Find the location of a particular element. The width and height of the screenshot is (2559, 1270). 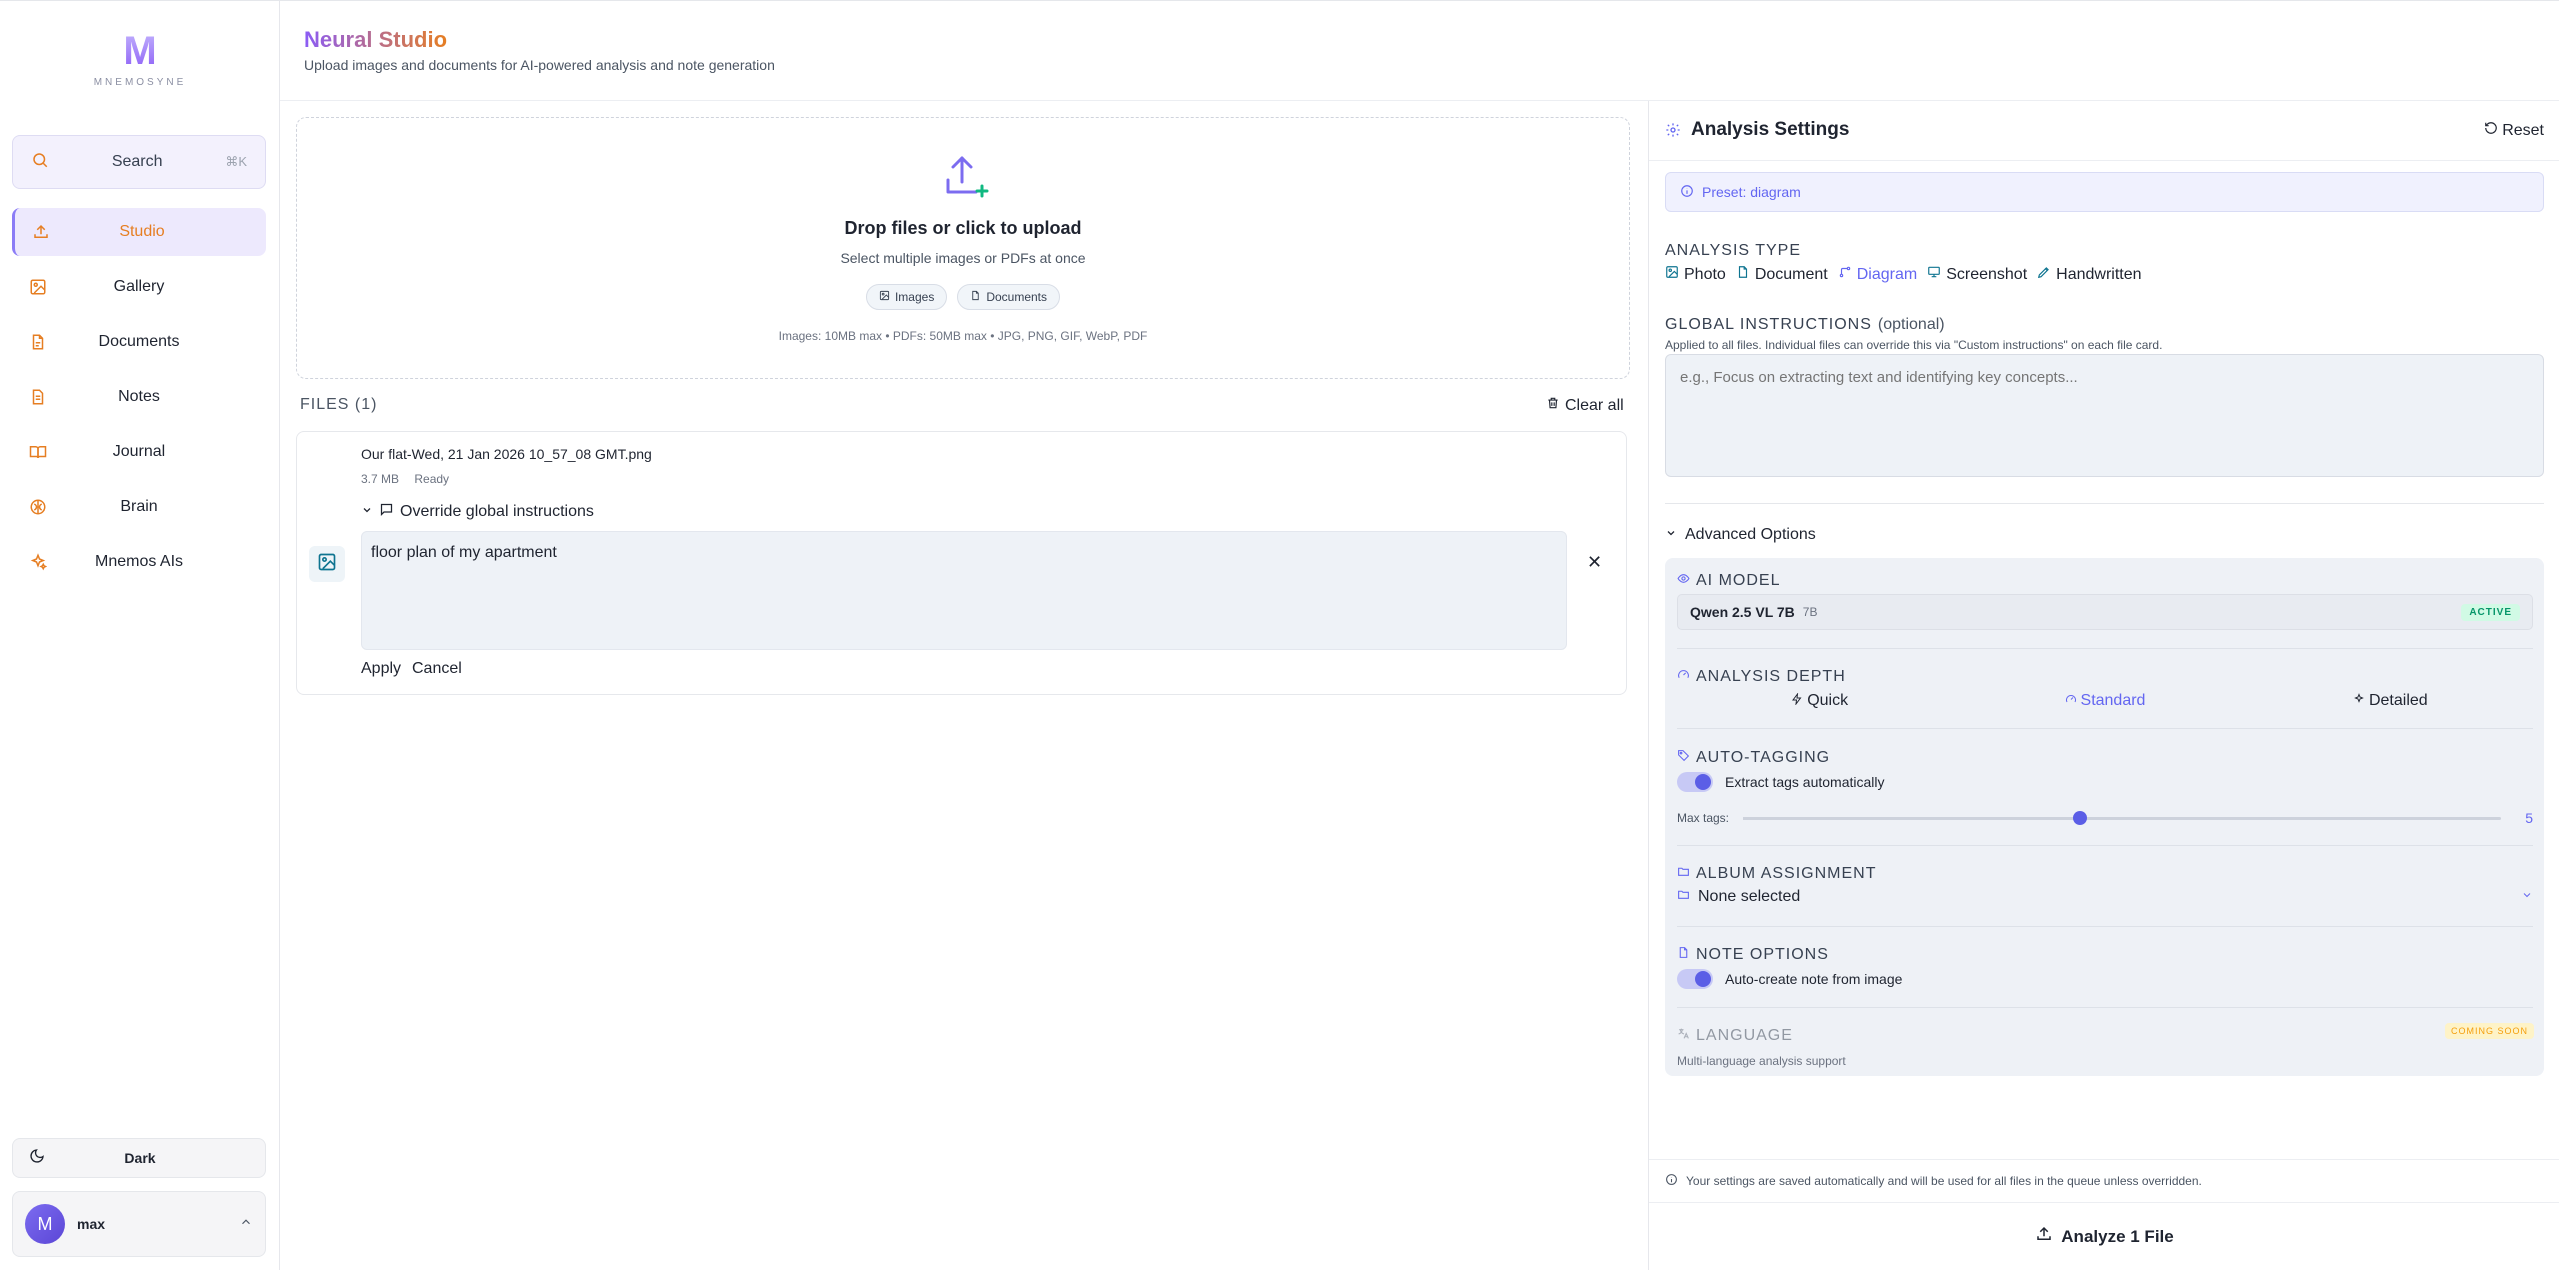

search-button: Search ⌘K is located at coordinates (139, 162).